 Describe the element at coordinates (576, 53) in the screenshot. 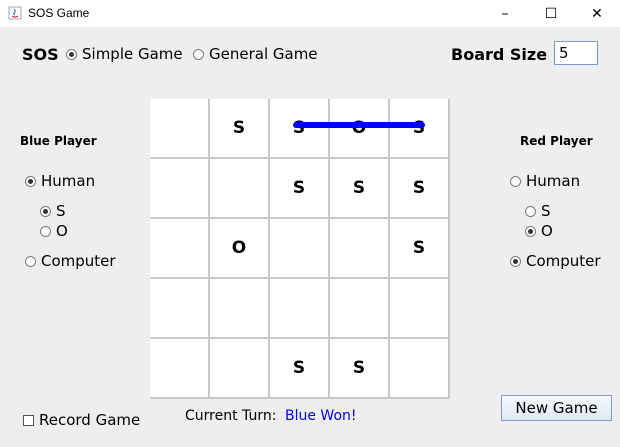

I see `board-size-input` at that location.